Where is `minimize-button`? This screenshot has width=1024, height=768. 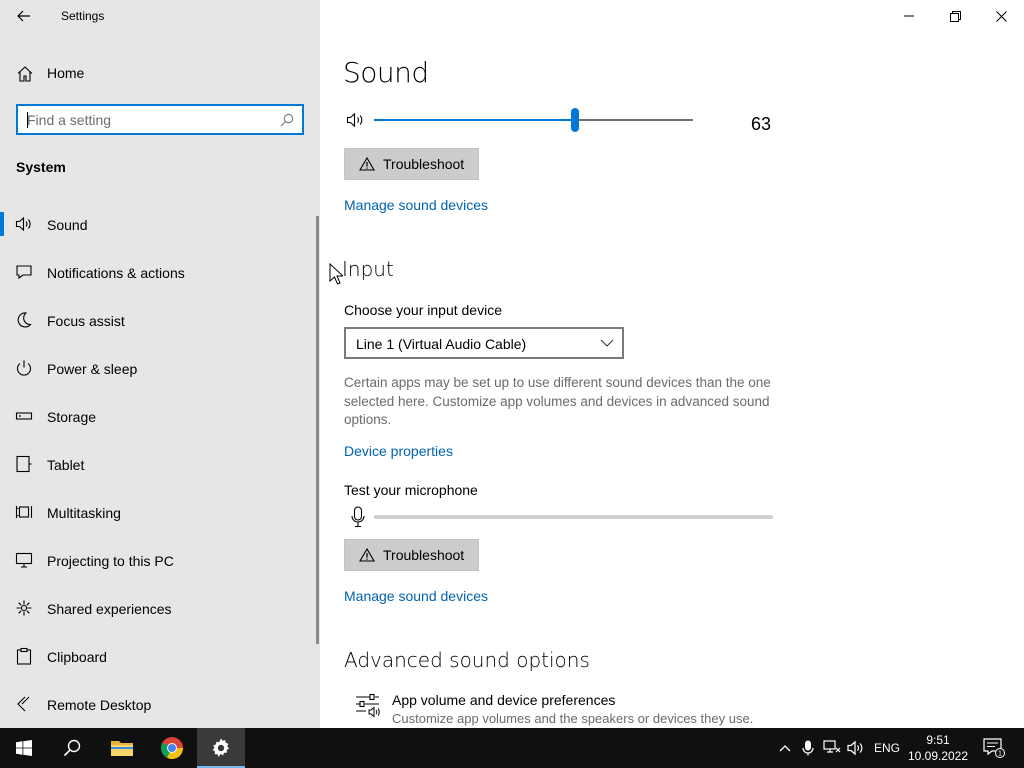
minimize-button is located at coordinates (909, 16).